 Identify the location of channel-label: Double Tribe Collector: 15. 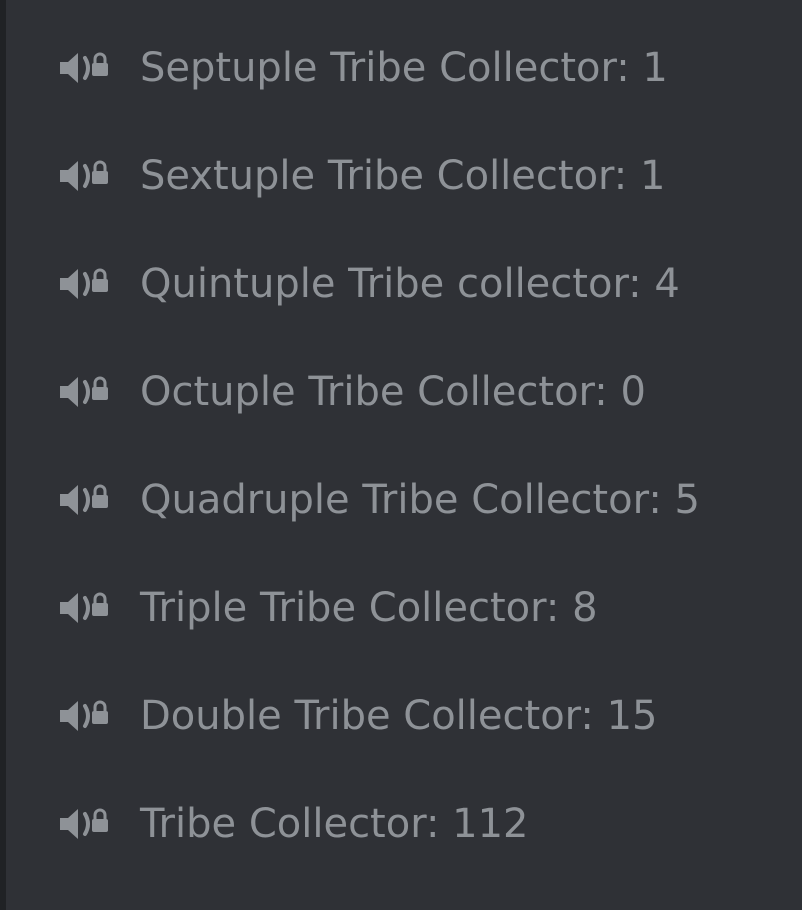
(399, 716).